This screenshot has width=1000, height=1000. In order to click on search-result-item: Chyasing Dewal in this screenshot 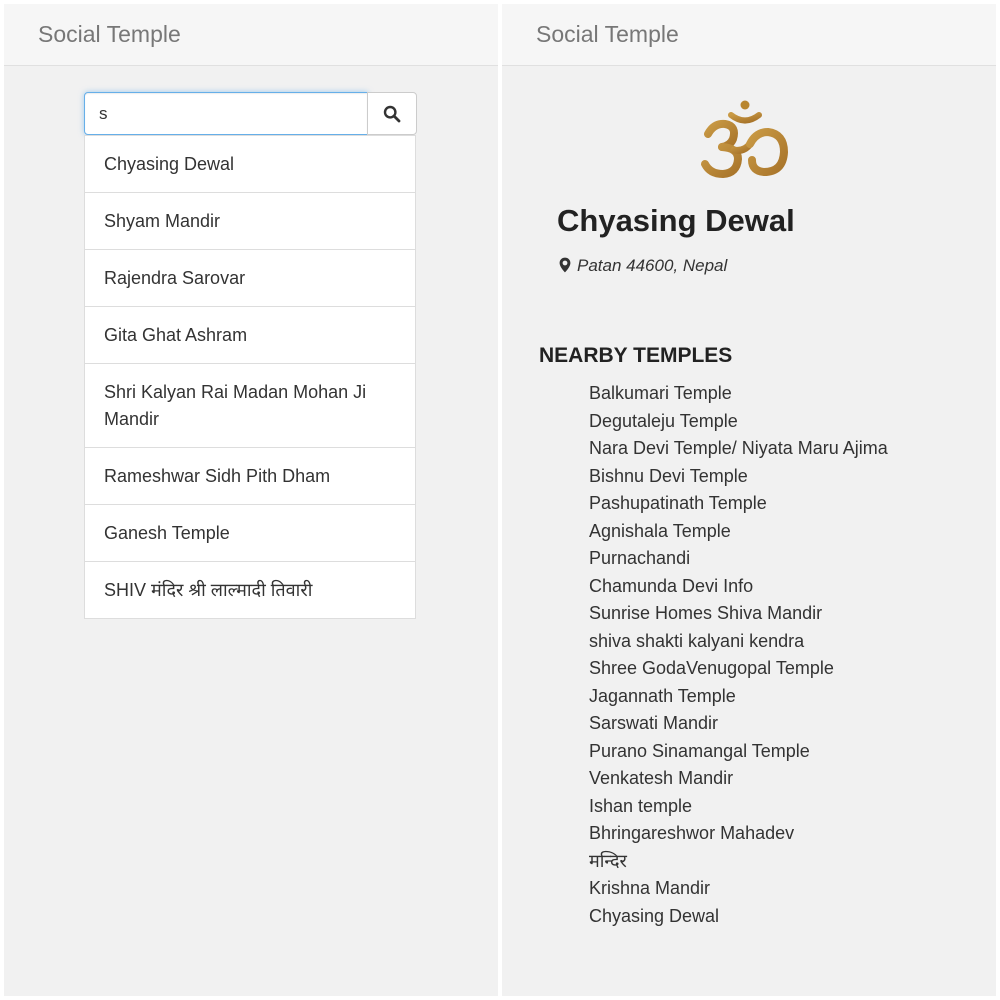, I will do `click(250, 164)`.